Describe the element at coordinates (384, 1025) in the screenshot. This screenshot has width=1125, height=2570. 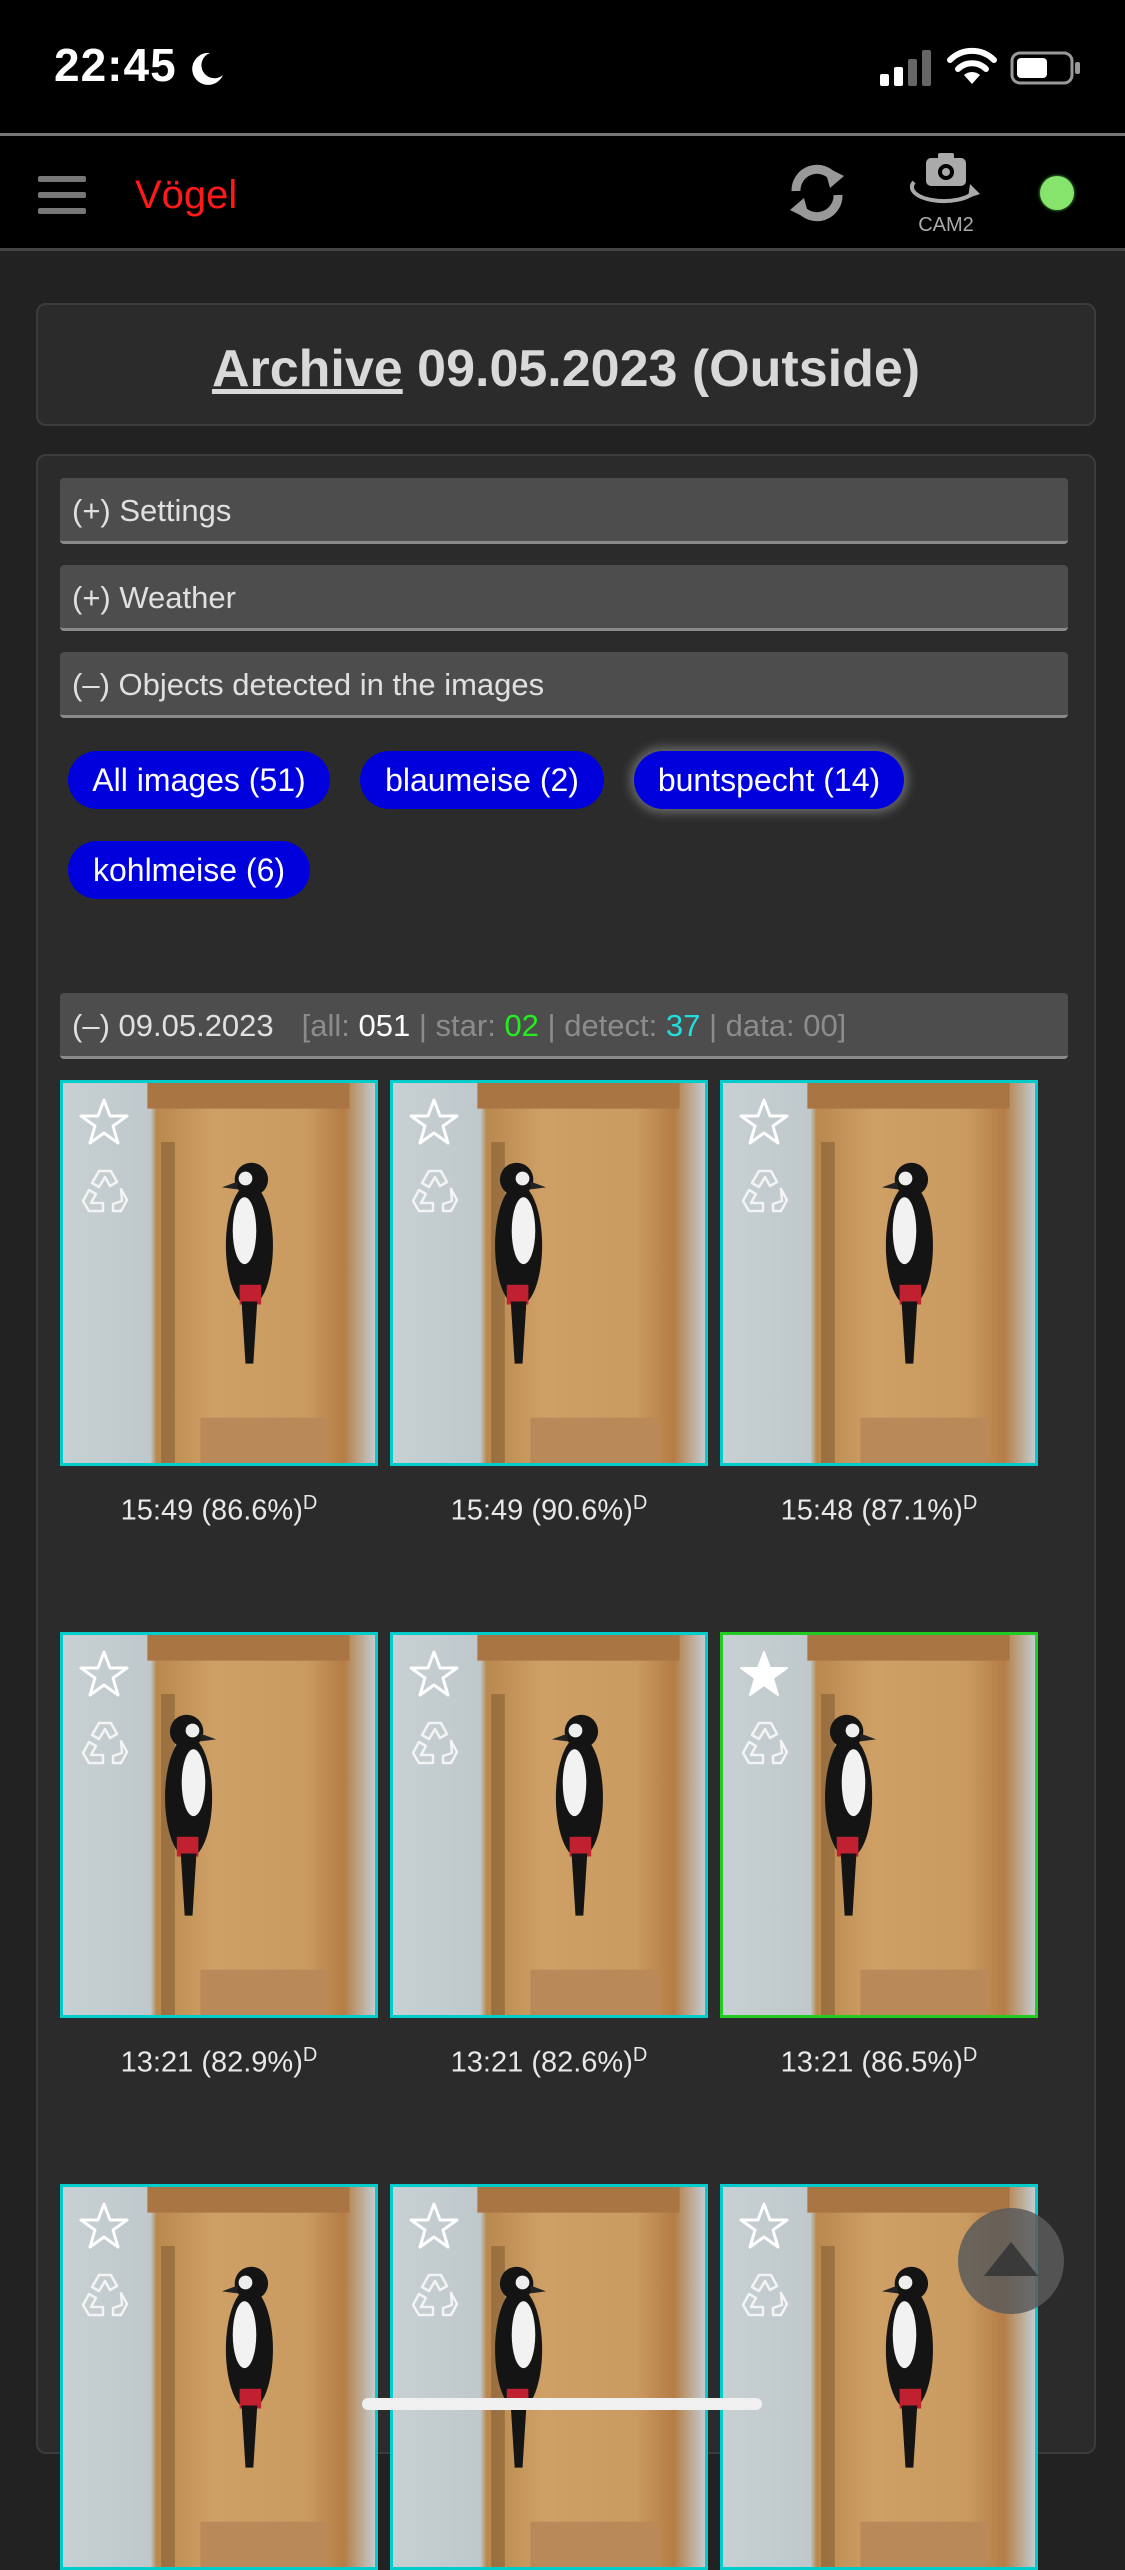
I see `count-all: 051` at that location.